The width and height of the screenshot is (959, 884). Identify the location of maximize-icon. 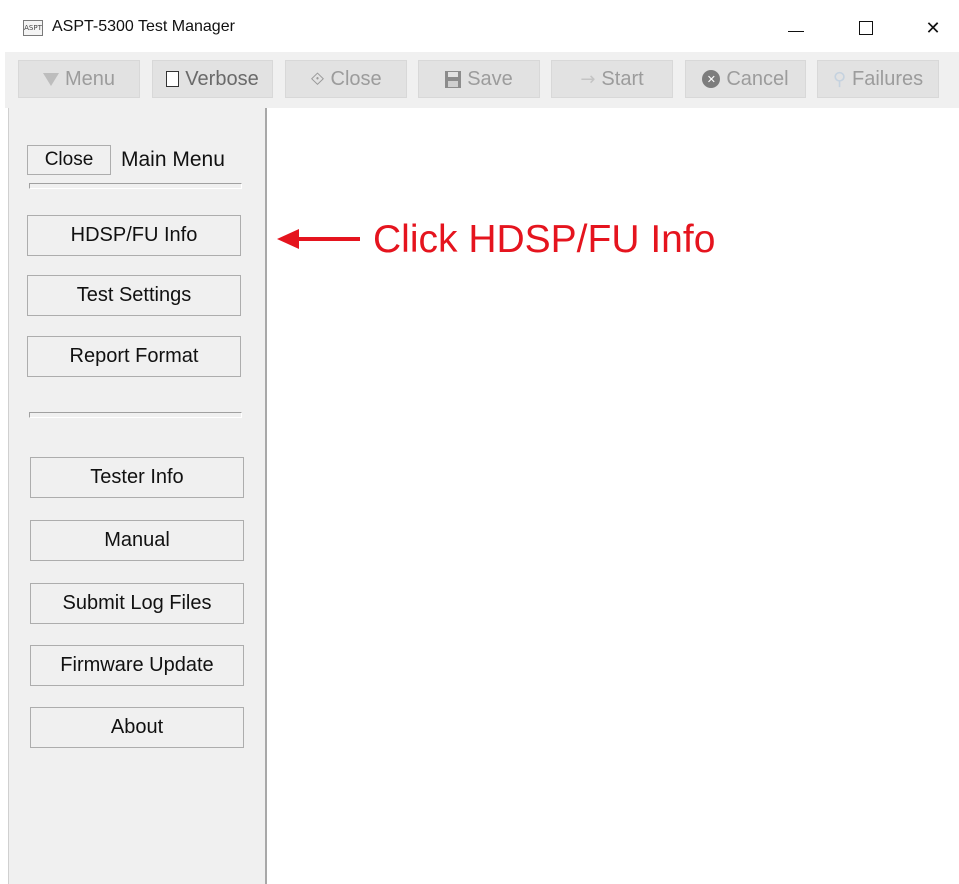
(866, 28).